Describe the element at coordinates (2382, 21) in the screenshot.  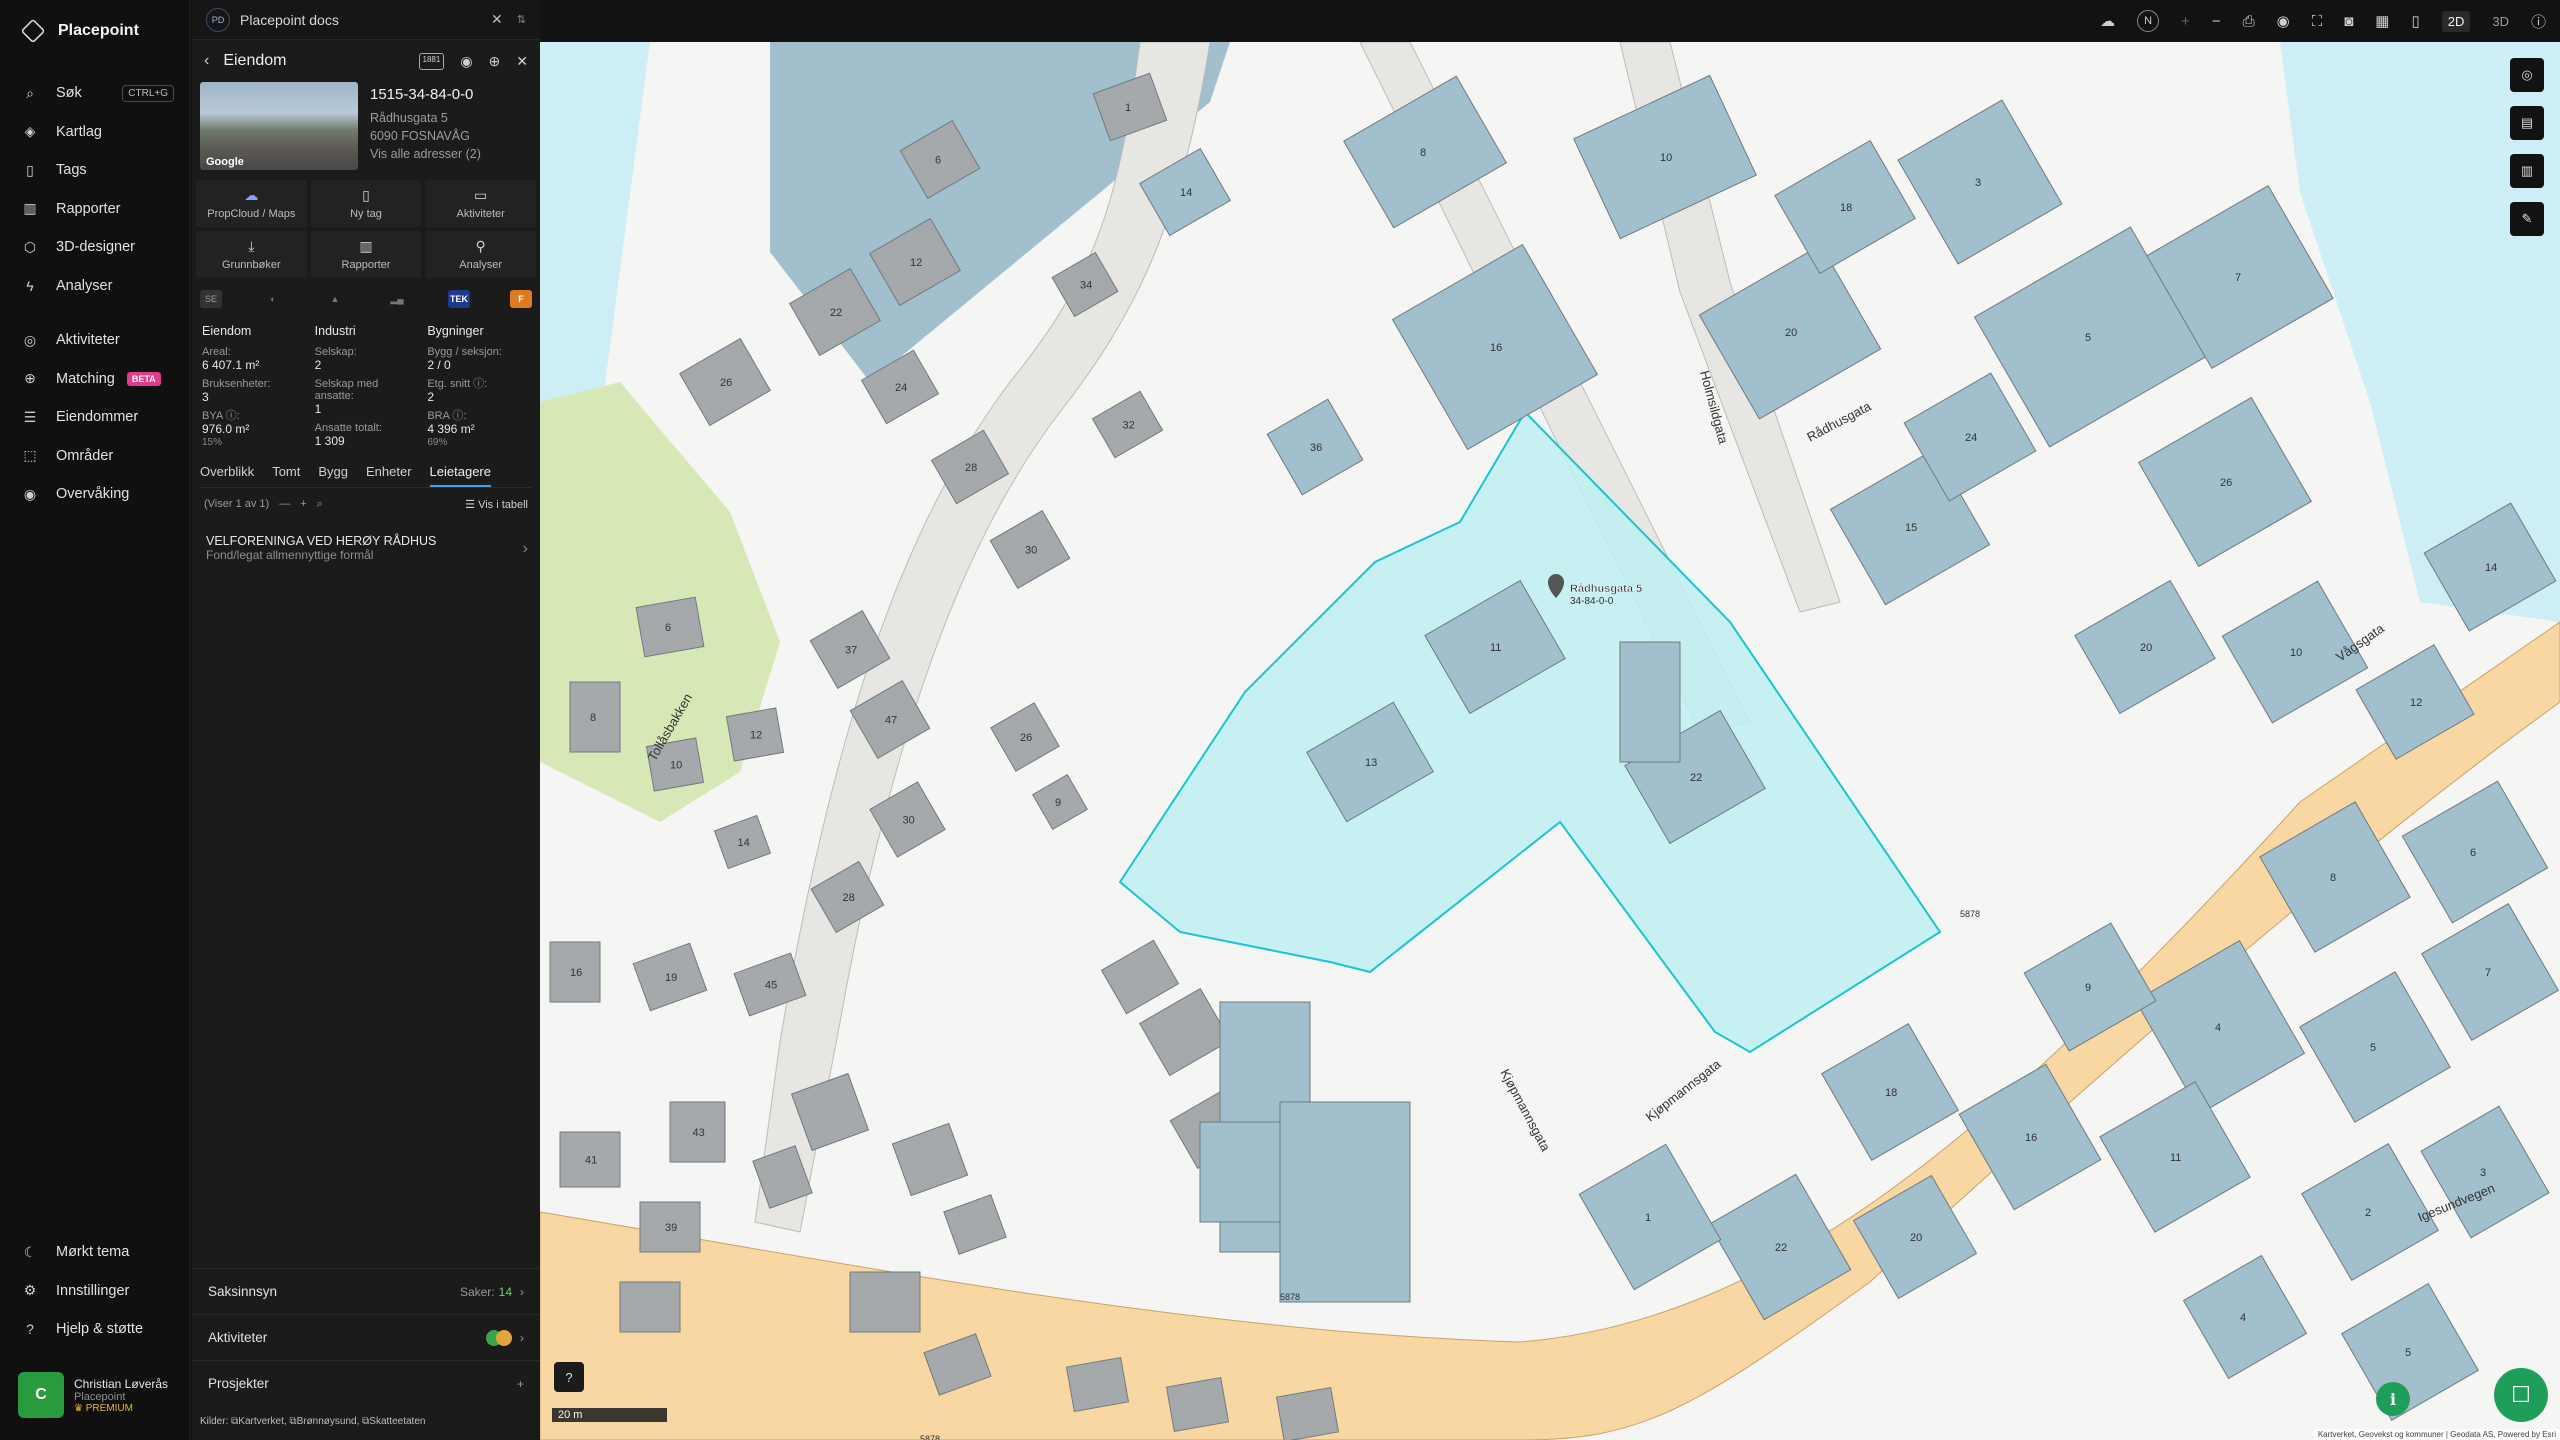
I see `grid-icon: ▦` at that location.